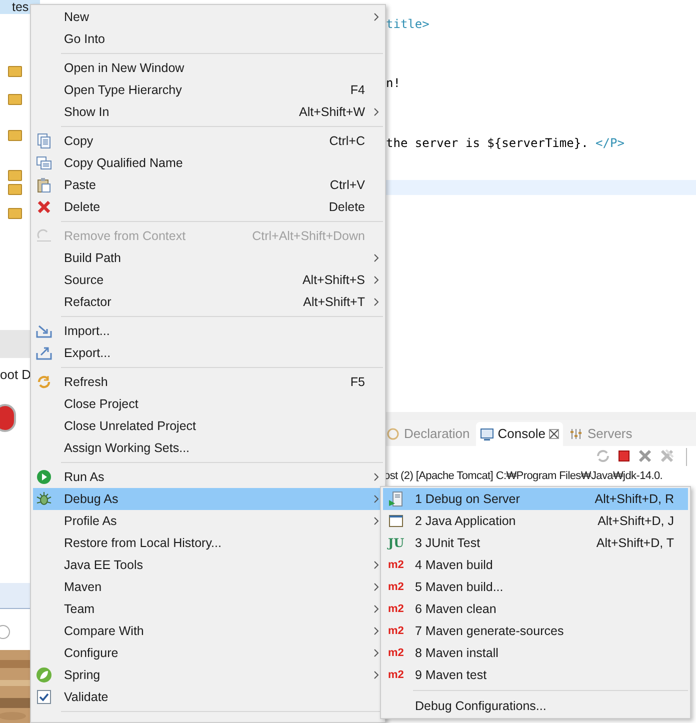 Image resolution: width=696 pixels, height=723 pixels. Describe the element at coordinates (554, 434) in the screenshot. I see `close-icon` at that location.